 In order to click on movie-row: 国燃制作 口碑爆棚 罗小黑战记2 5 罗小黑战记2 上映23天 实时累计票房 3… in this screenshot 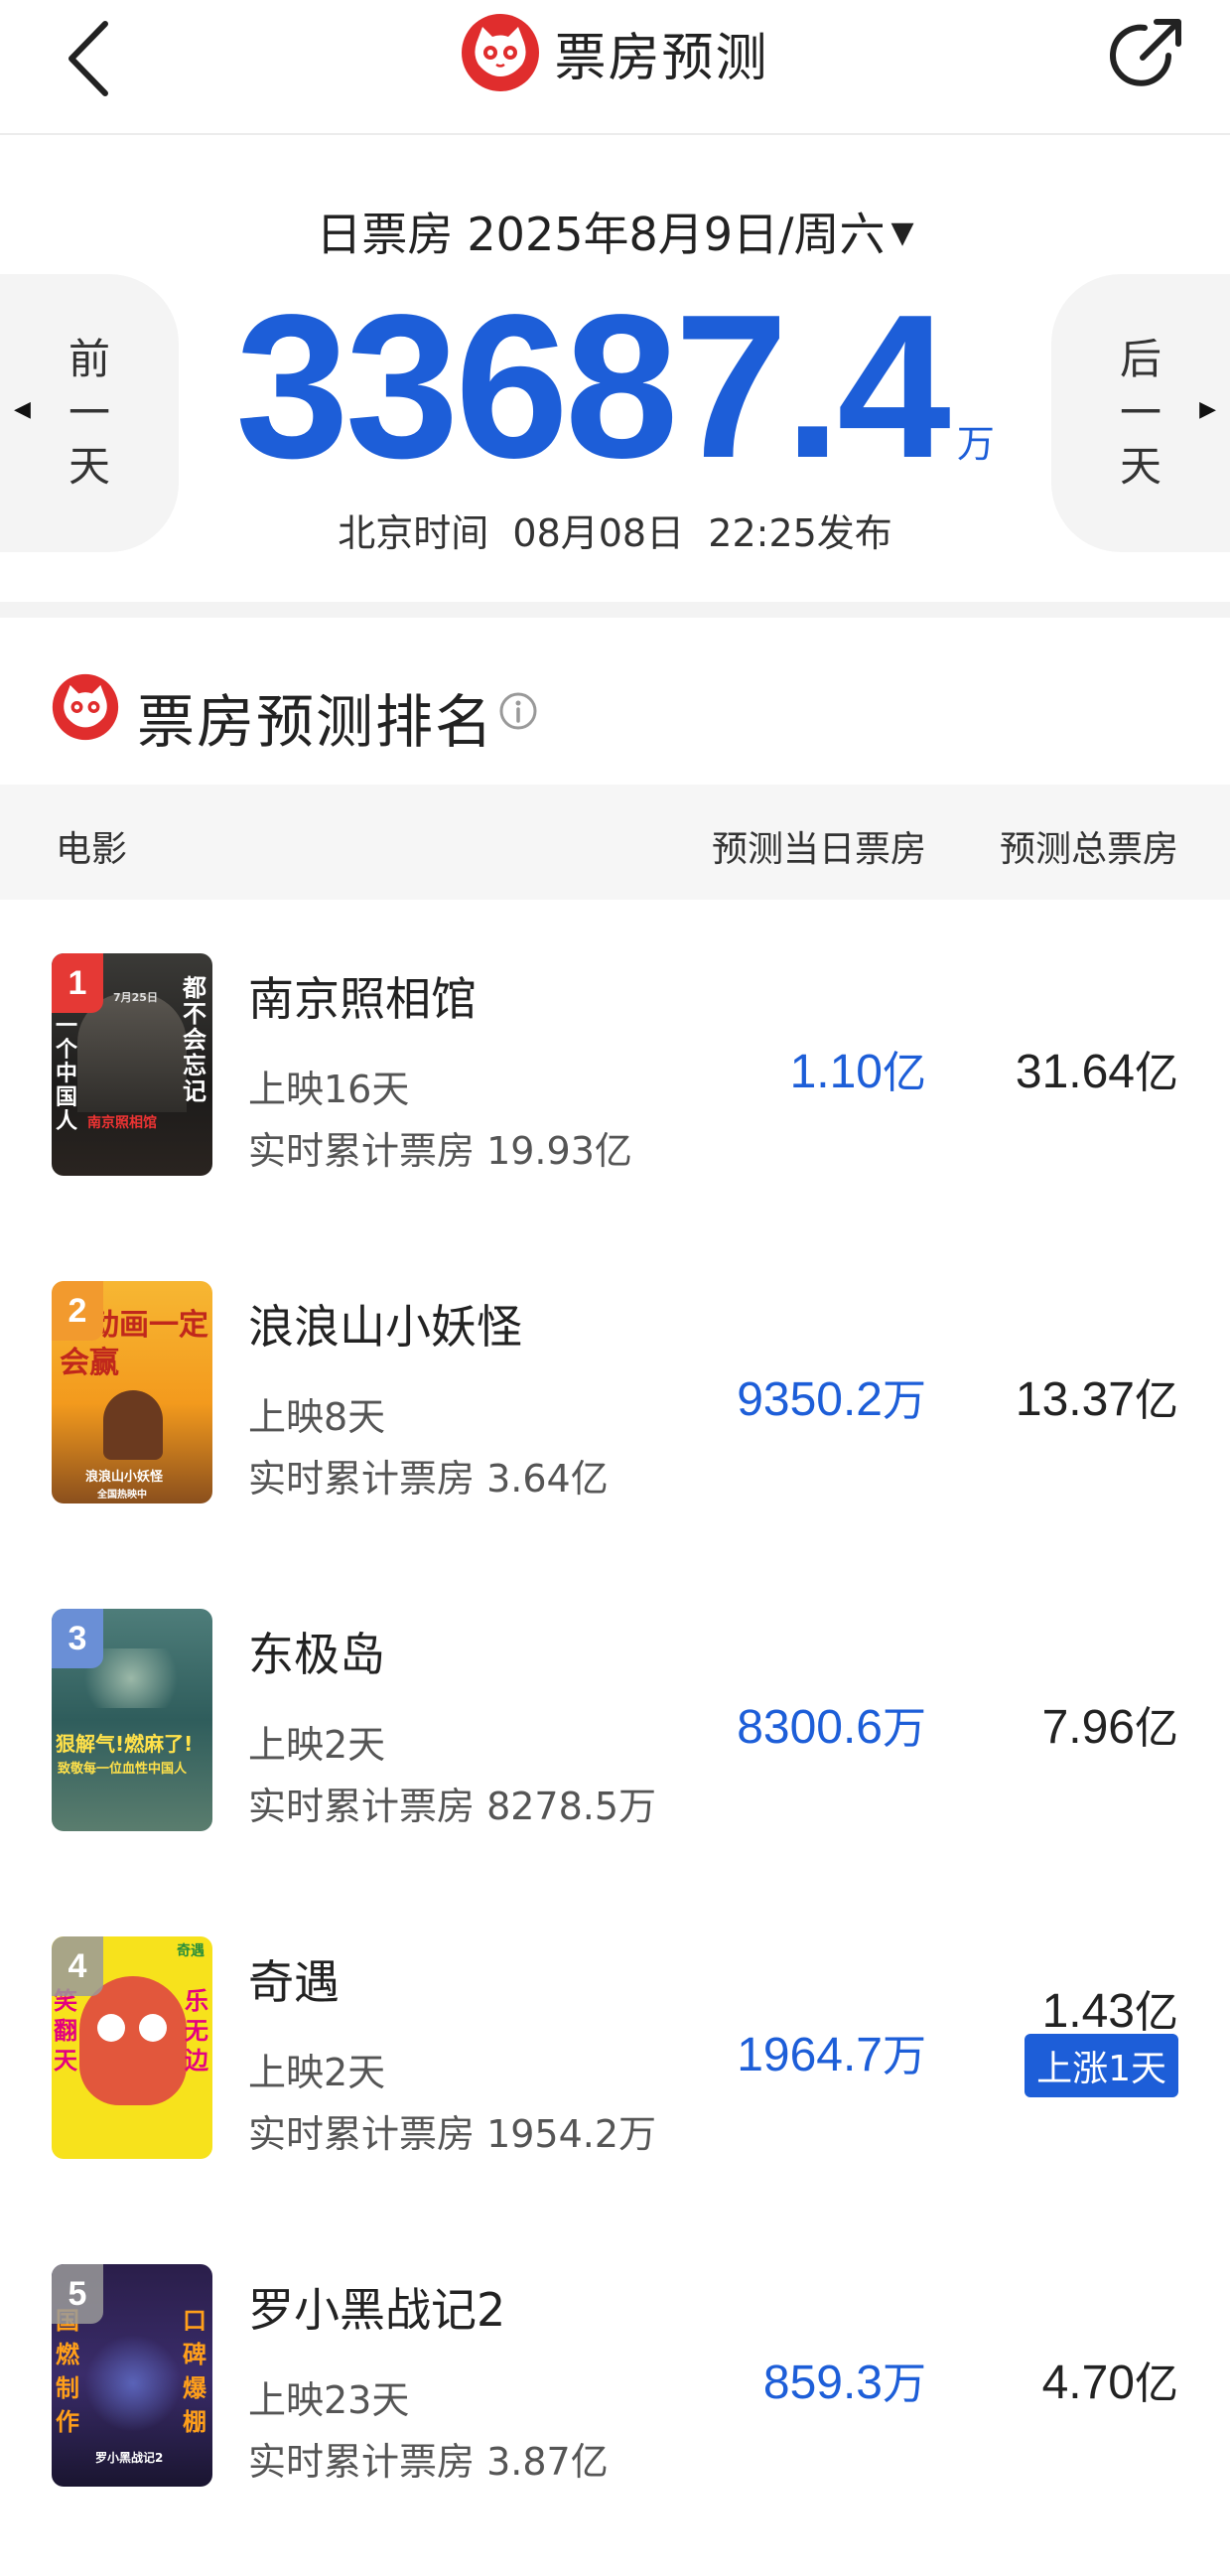, I will do `click(615, 2374)`.